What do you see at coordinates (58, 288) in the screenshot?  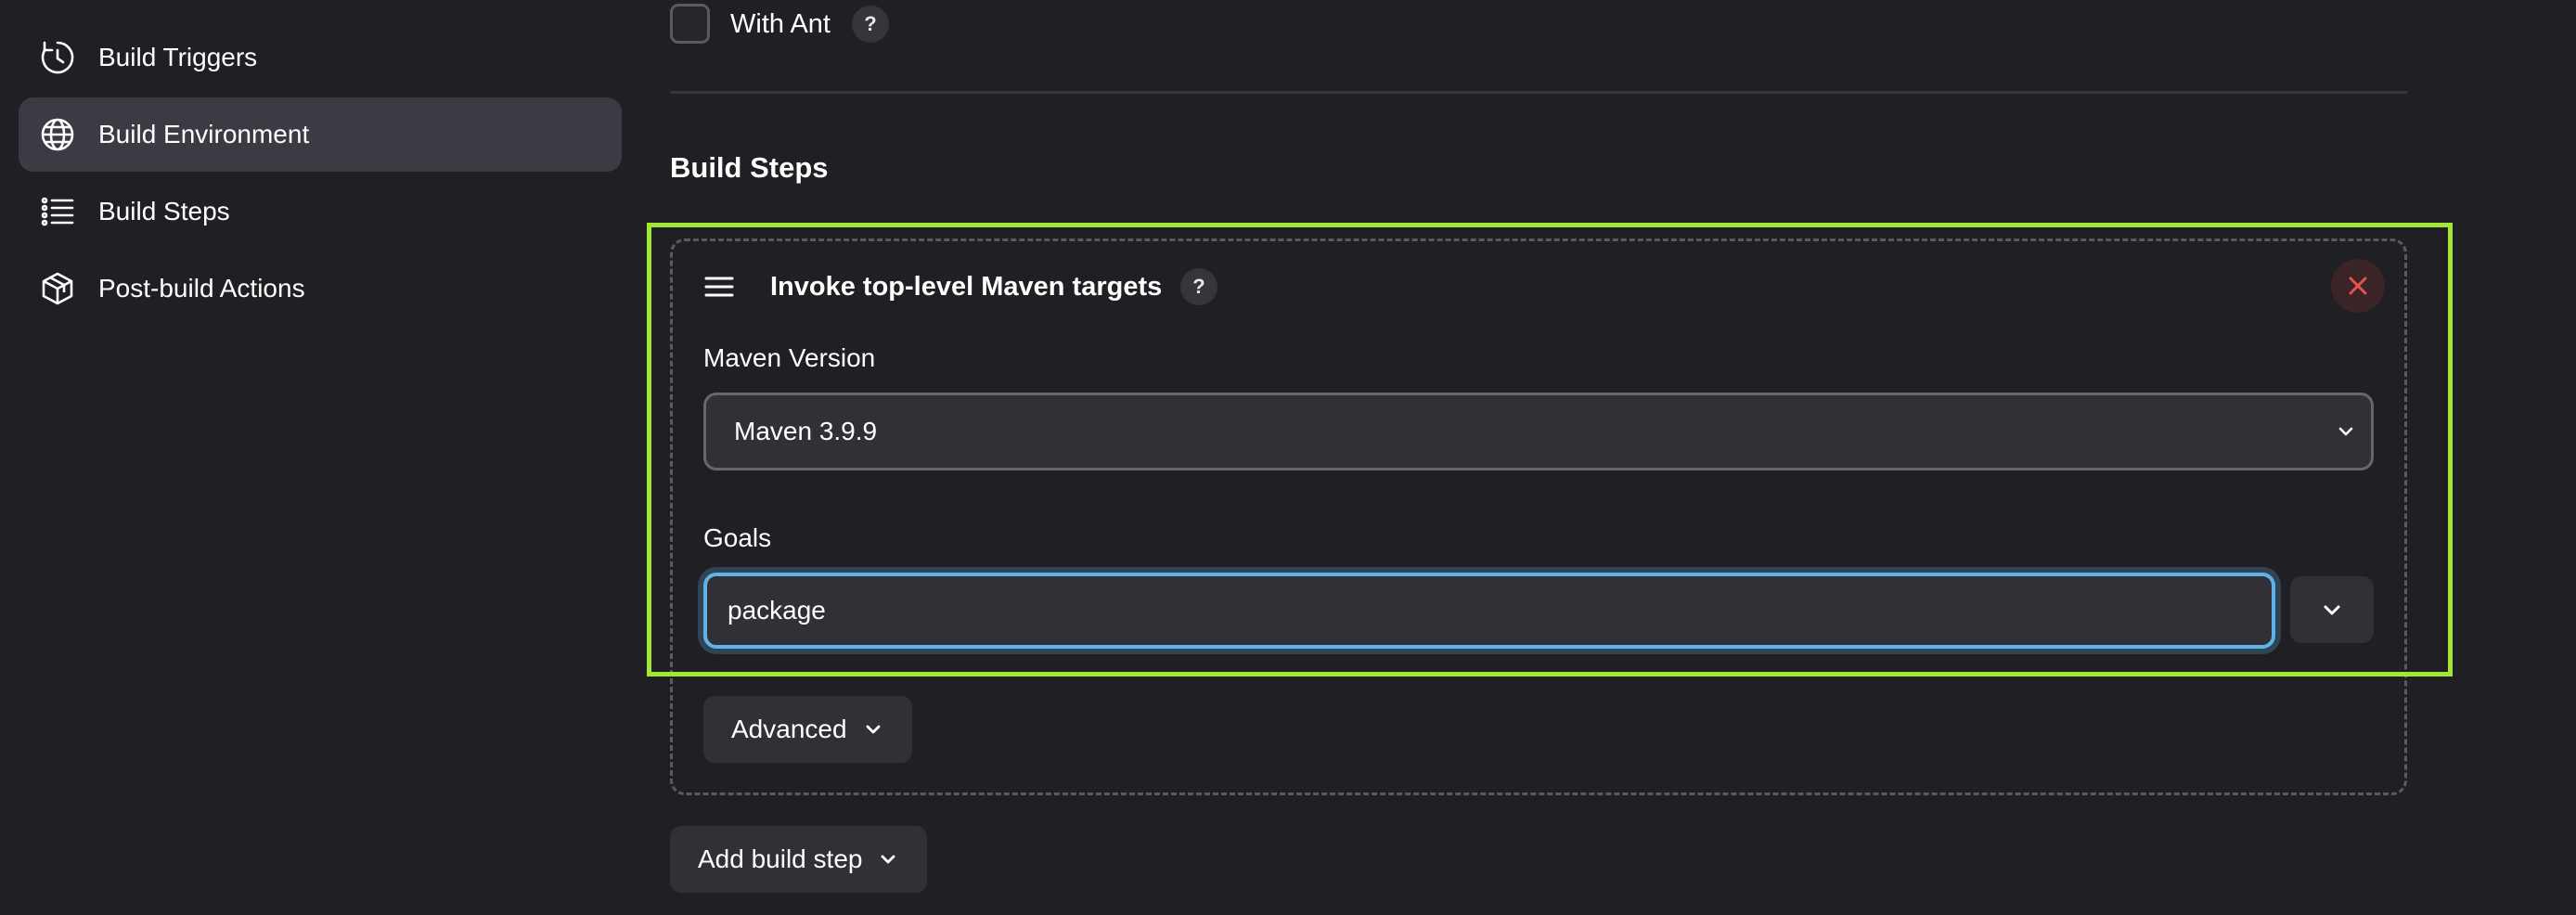 I see `package-icon` at bounding box center [58, 288].